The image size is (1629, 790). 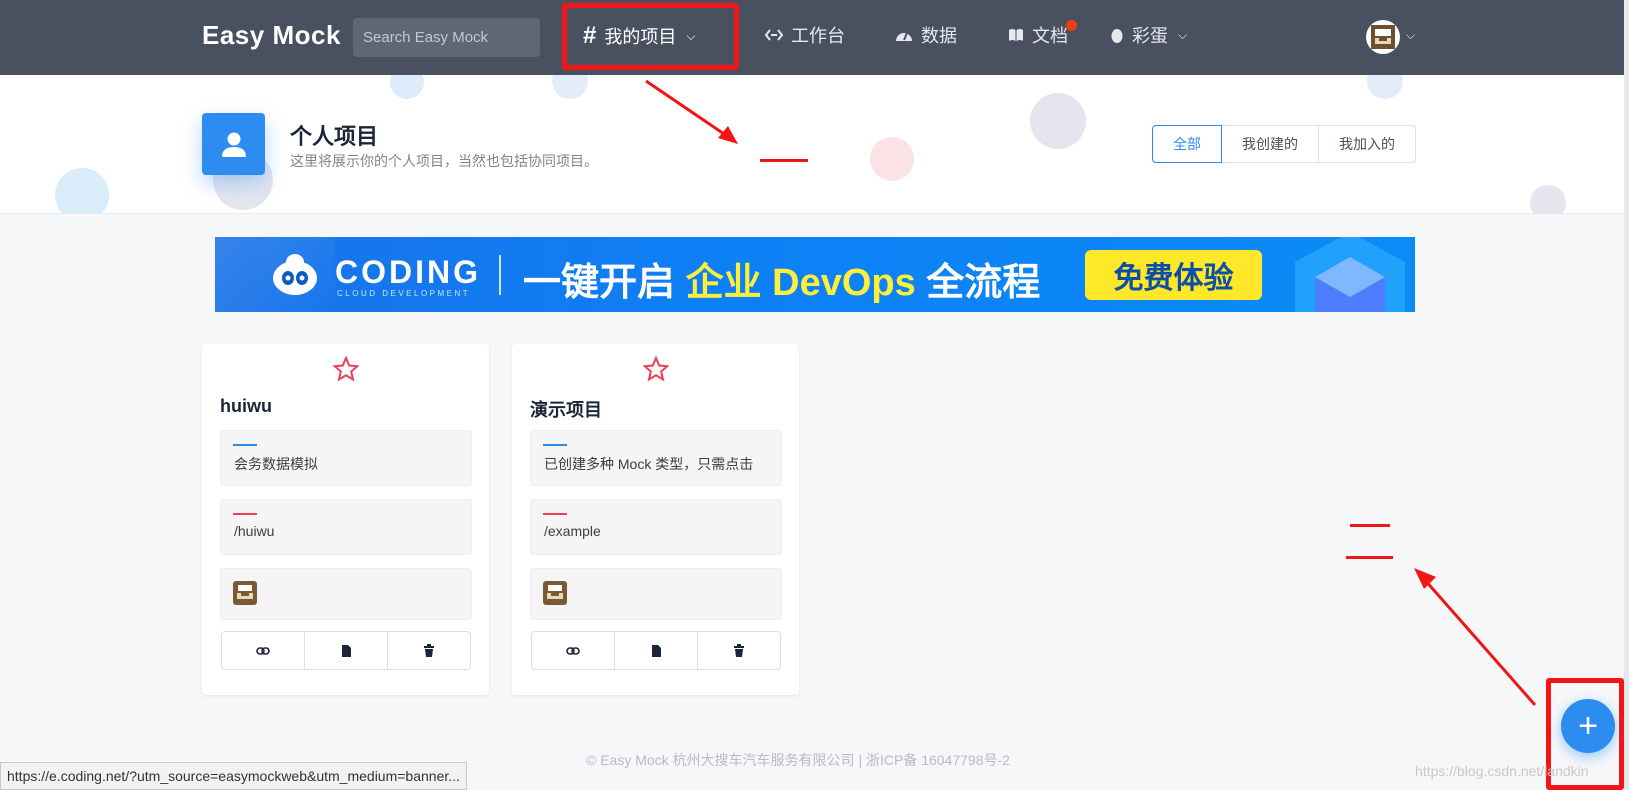 I want to click on add-project-button: +, so click(x=1588, y=726).